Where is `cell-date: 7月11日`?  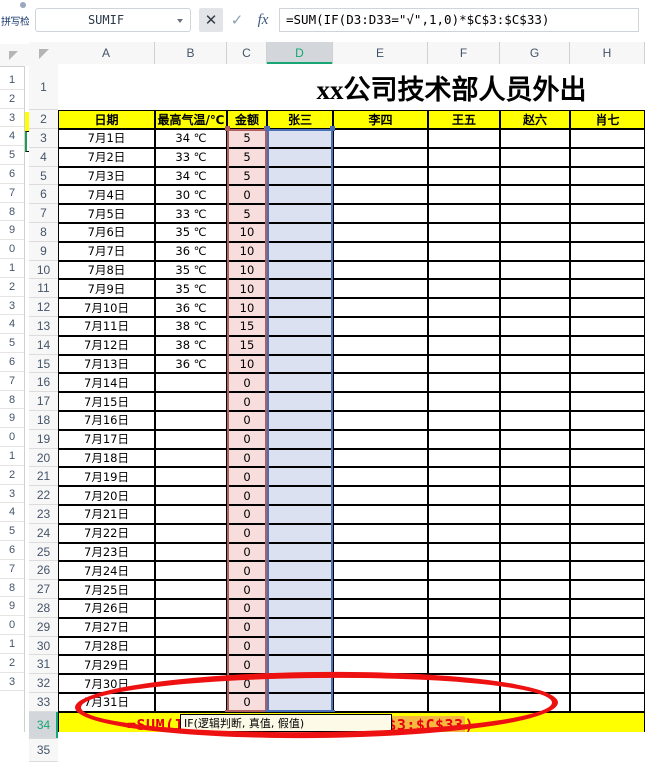
cell-date: 7月11日 is located at coordinates (106, 326).